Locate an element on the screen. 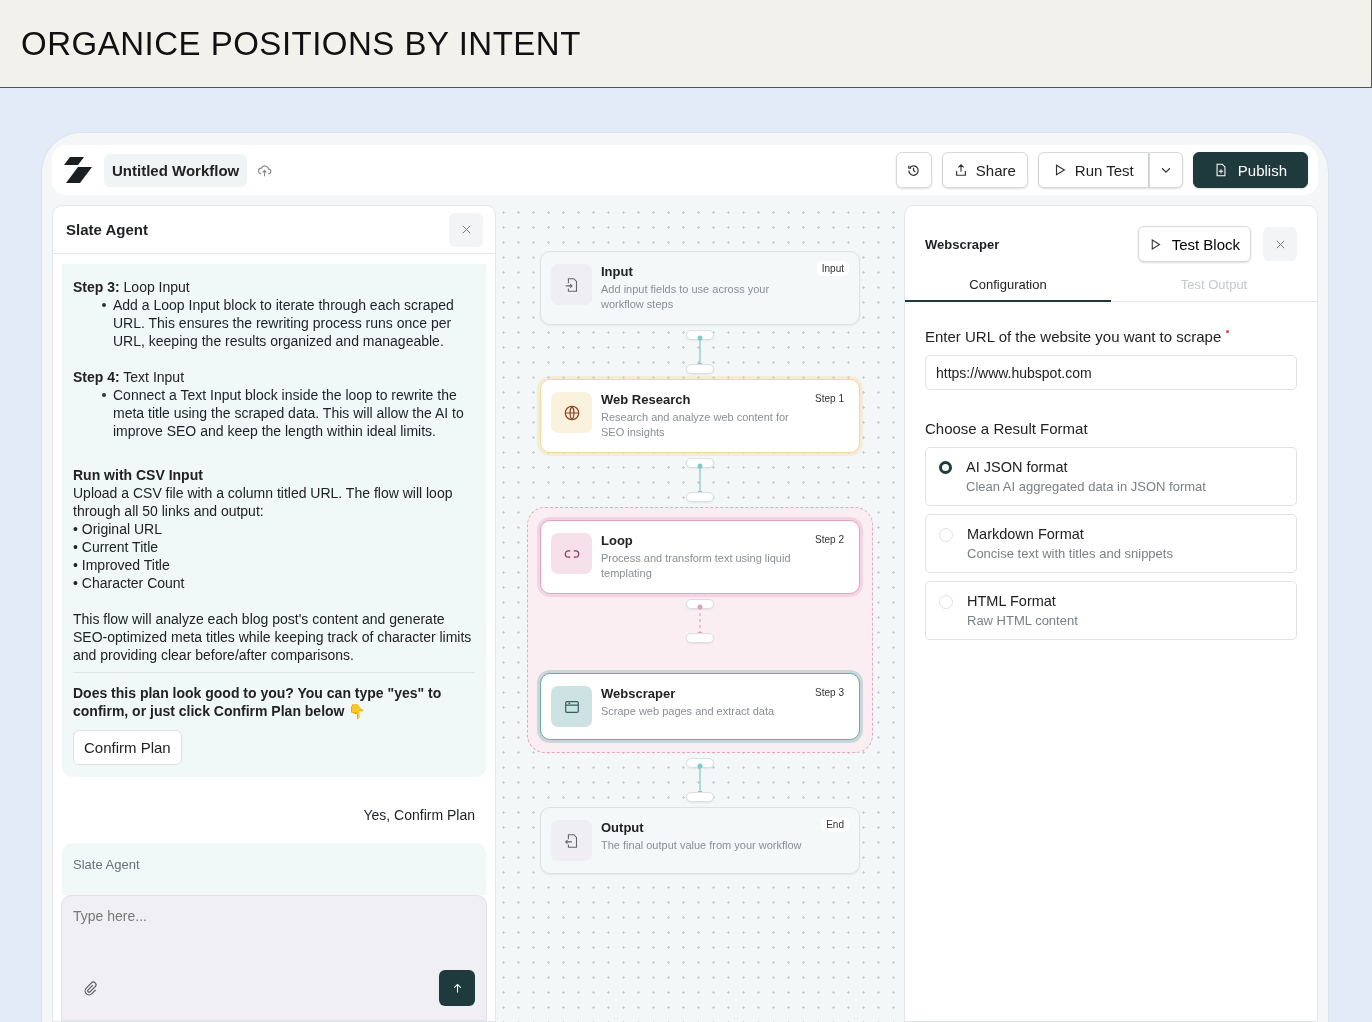  format-option: HTML Format Raw HTML content is located at coordinates (1111, 610).